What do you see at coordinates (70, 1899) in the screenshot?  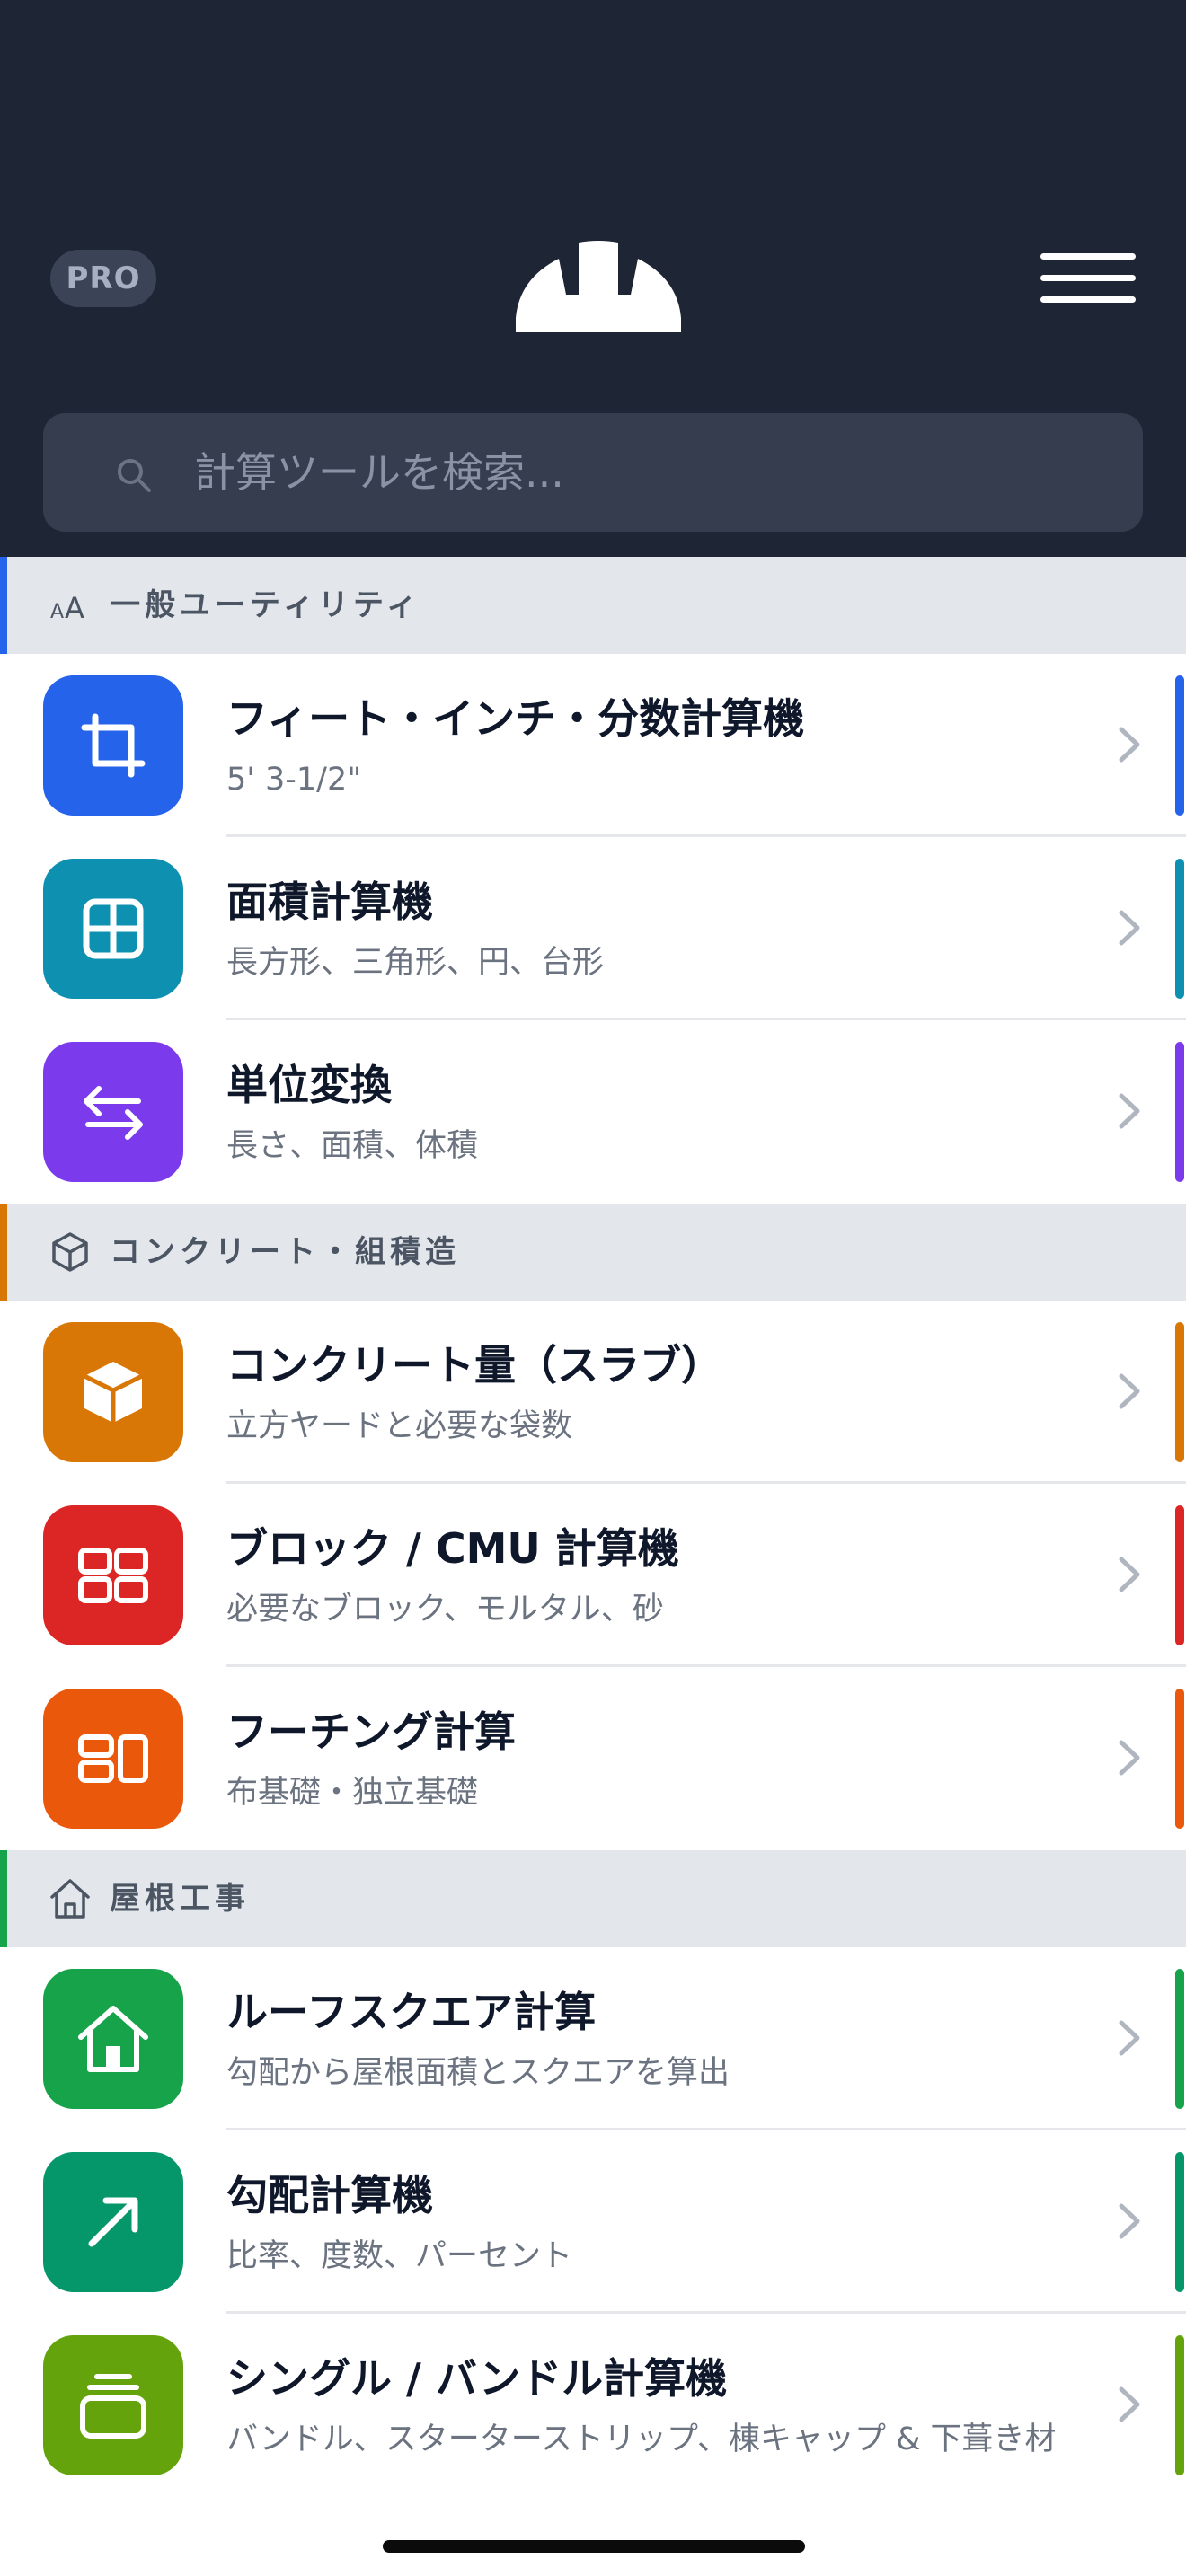 I see `house-outline-icon` at bounding box center [70, 1899].